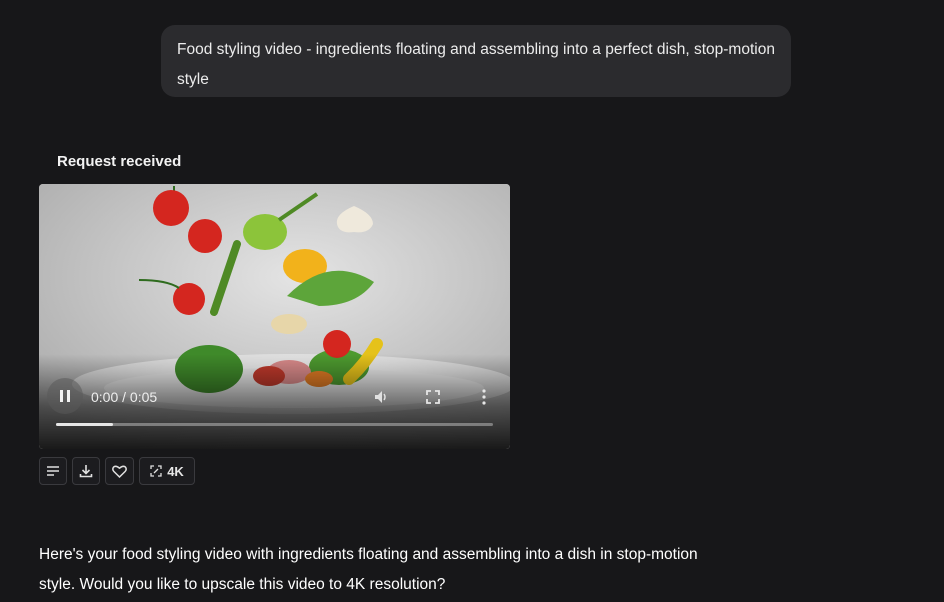 This screenshot has height=602, width=944. What do you see at coordinates (484, 397) in the screenshot?
I see `more-vertical-icon` at bounding box center [484, 397].